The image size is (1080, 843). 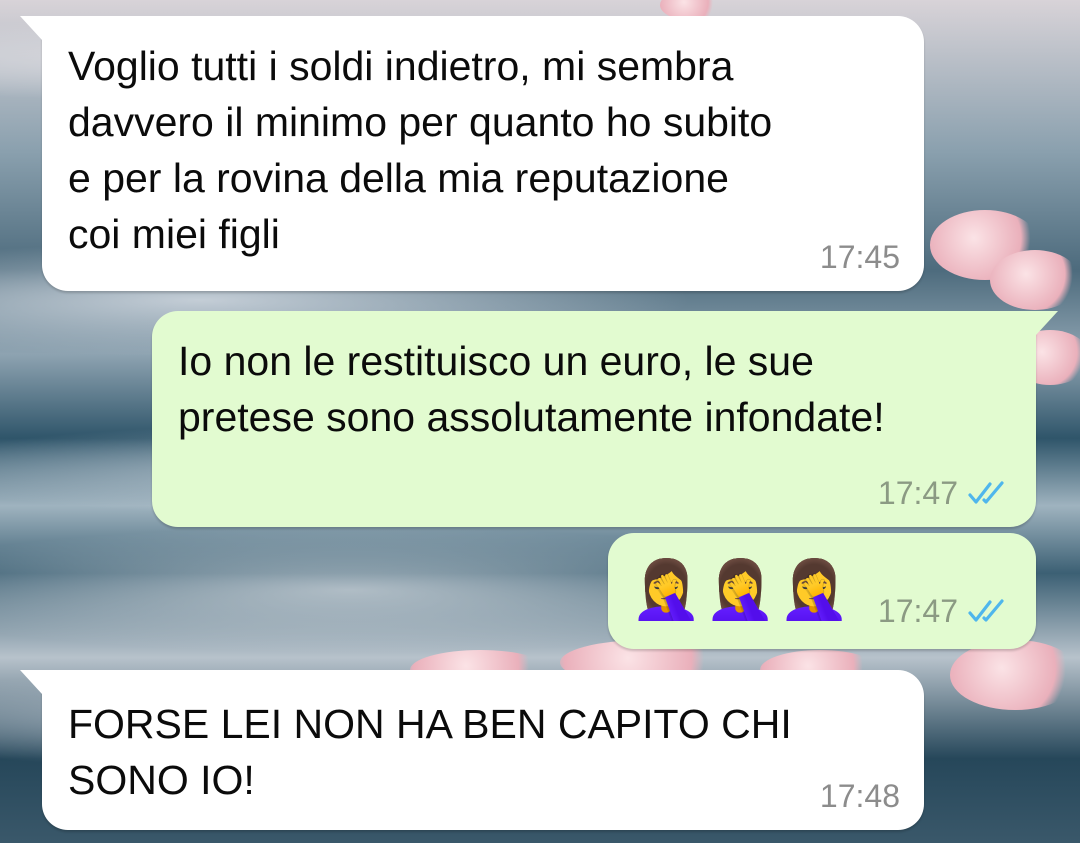 What do you see at coordinates (822, 591) in the screenshot?
I see `message-bubble-outgoing: 🤦‍♀️🤦‍♀️🤦‍♀️ 17:47` at bounding box center [822, 591].